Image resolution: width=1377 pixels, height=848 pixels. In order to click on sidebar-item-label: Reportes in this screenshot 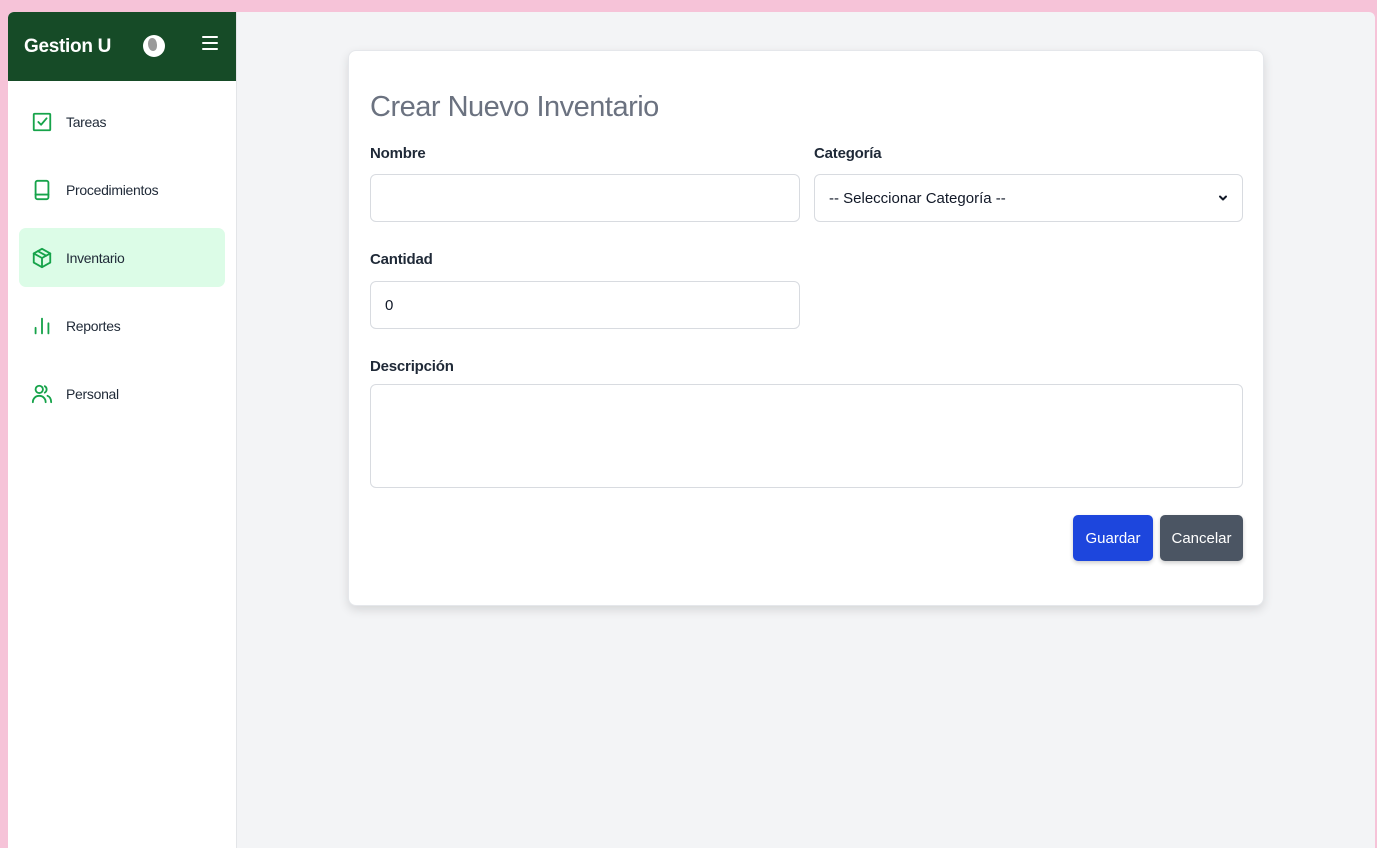, I will do `click(93, 325)`.